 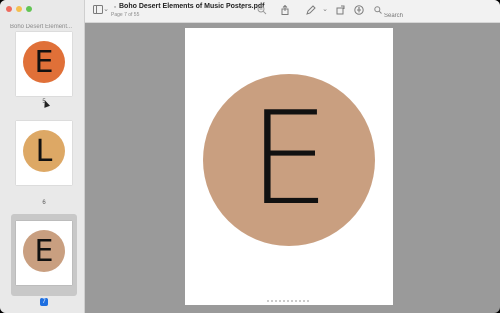 I want to click on thumbnail-page-number: 6, so click(x=44, y=203).